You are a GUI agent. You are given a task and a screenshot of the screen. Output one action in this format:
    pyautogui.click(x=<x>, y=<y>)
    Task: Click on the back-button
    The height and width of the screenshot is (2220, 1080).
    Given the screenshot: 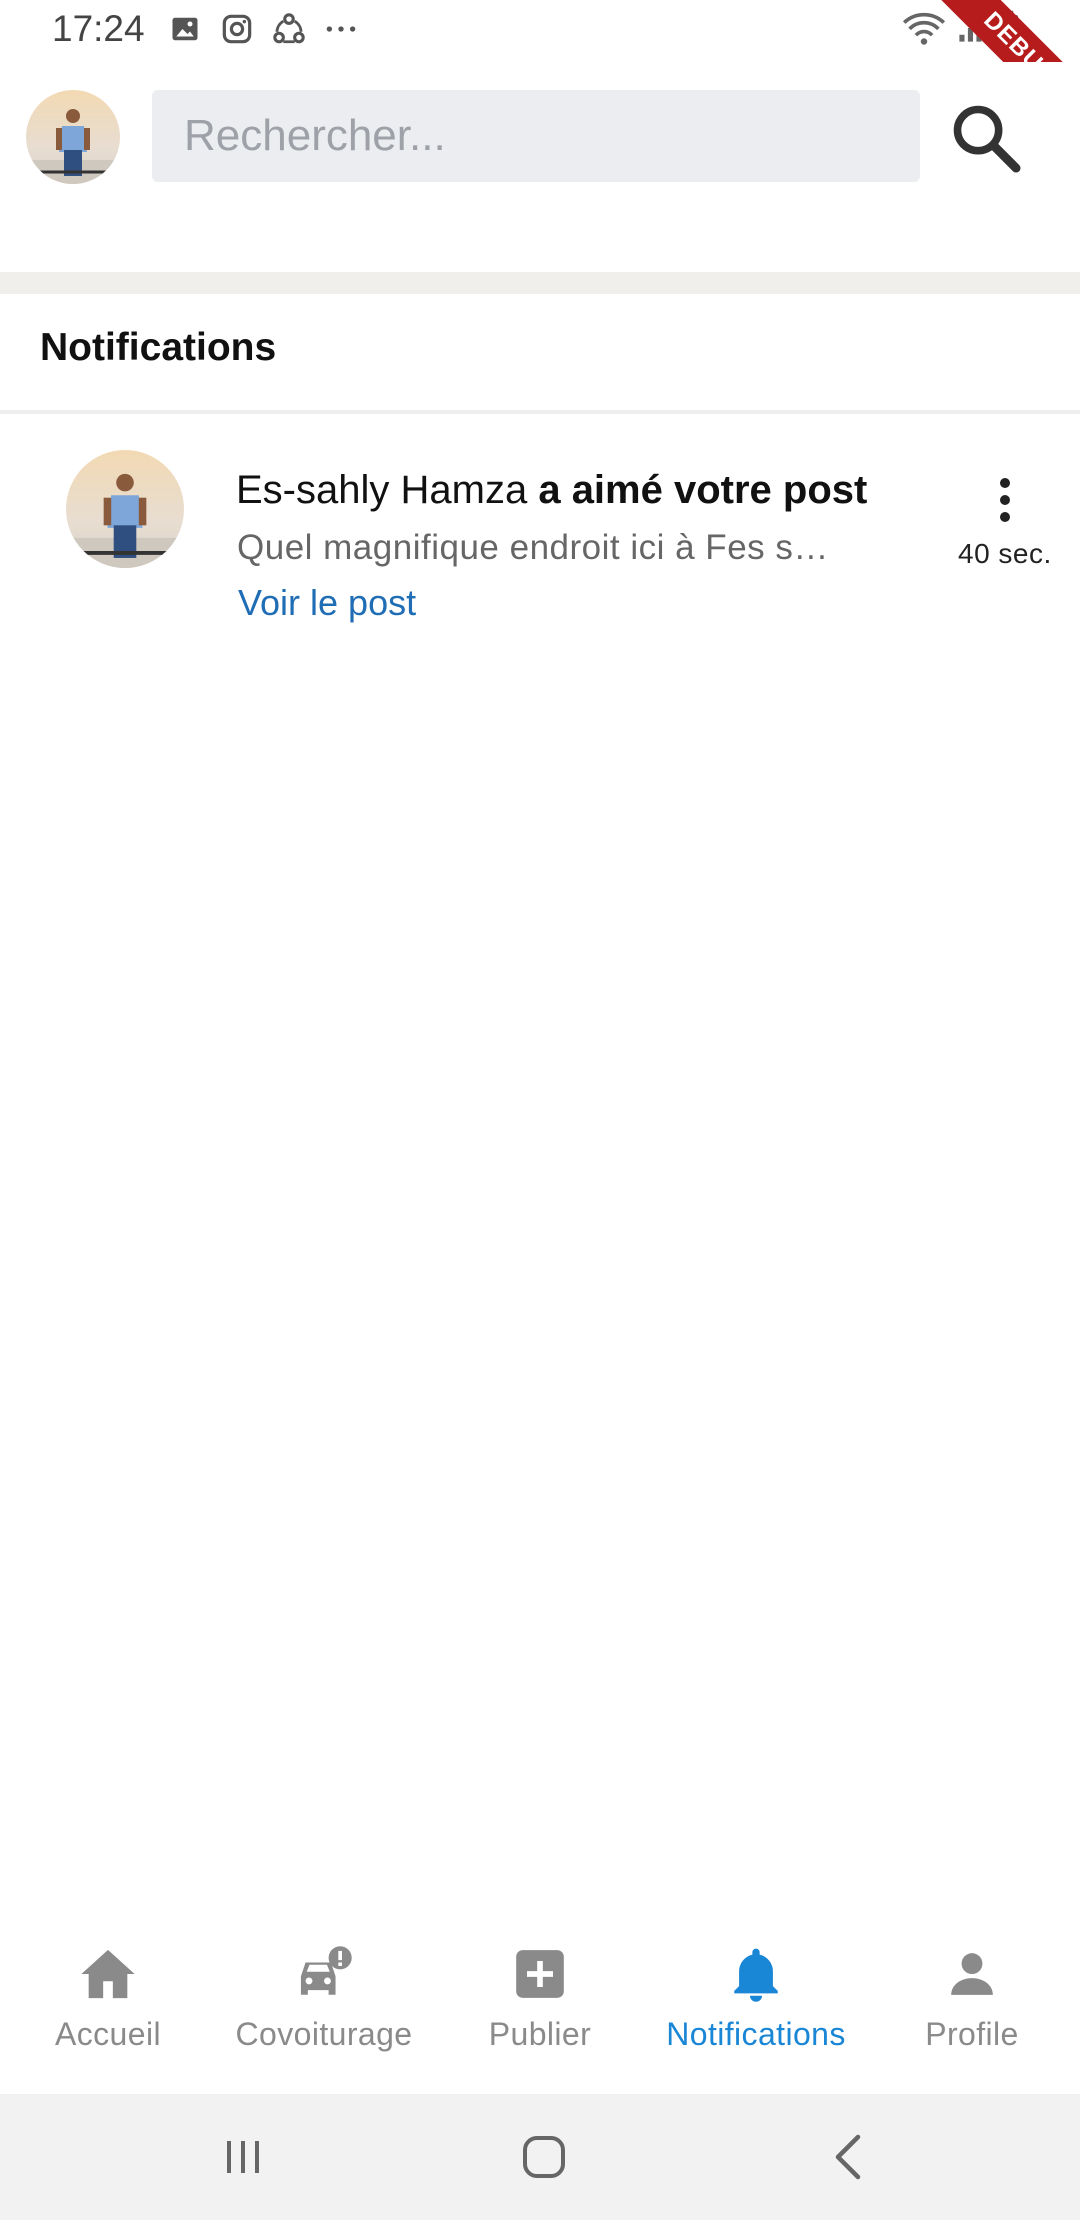 What is the action you would take?
    pyautogui.click(x=848, y=2157)
    